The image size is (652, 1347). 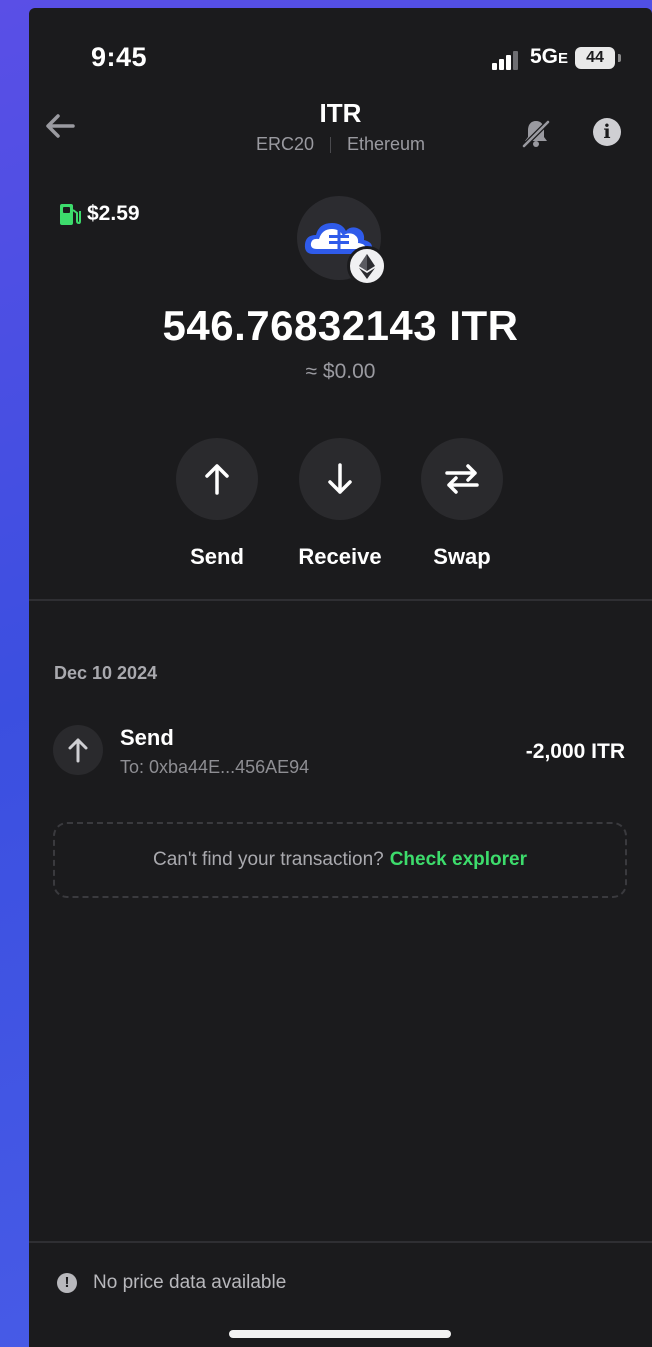 I want to click on send-button: Send, so click(x=217, y=504).